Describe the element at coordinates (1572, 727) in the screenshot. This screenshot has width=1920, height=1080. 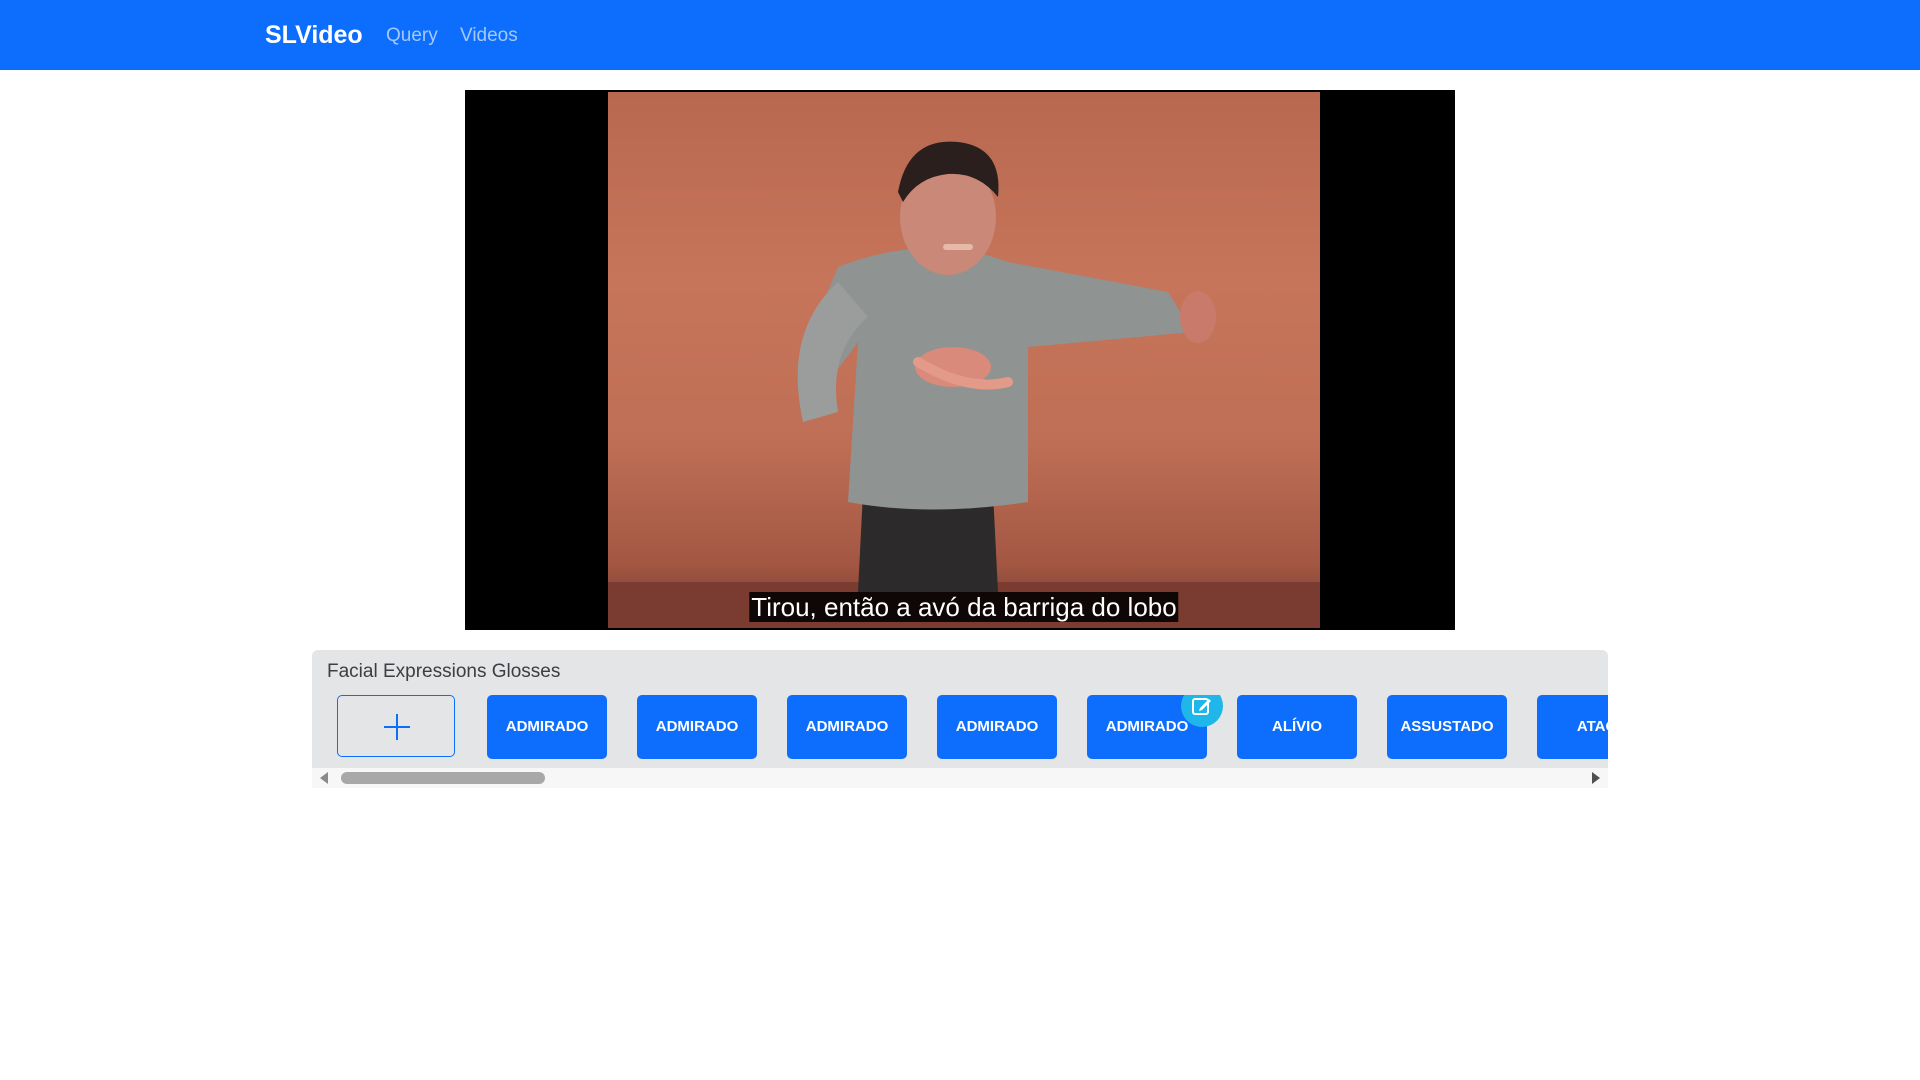
I see `gloss-chip: ATAQ` at that location.